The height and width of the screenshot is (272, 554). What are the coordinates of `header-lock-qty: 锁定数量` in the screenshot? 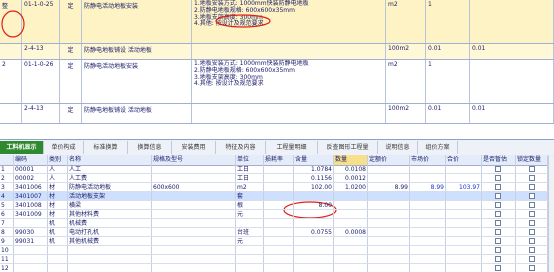 It's located at (532, 160).